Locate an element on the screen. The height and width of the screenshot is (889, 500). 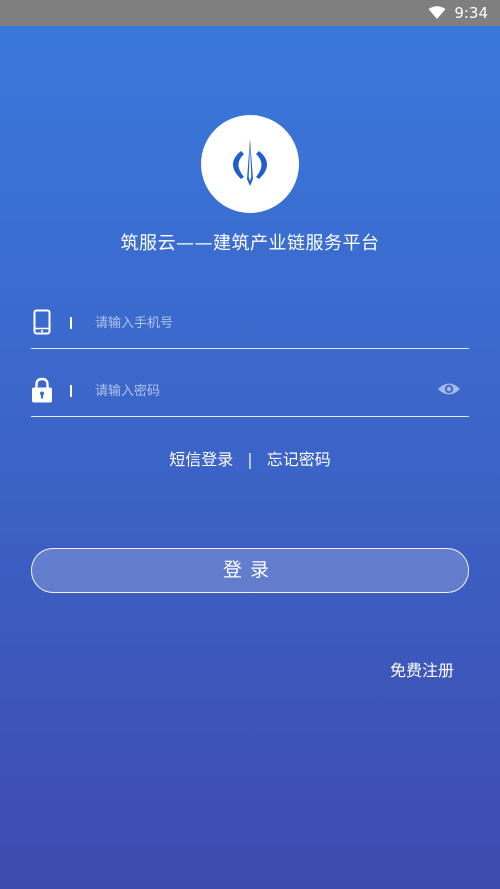
password-field-row is located at coordinates (250, 391).